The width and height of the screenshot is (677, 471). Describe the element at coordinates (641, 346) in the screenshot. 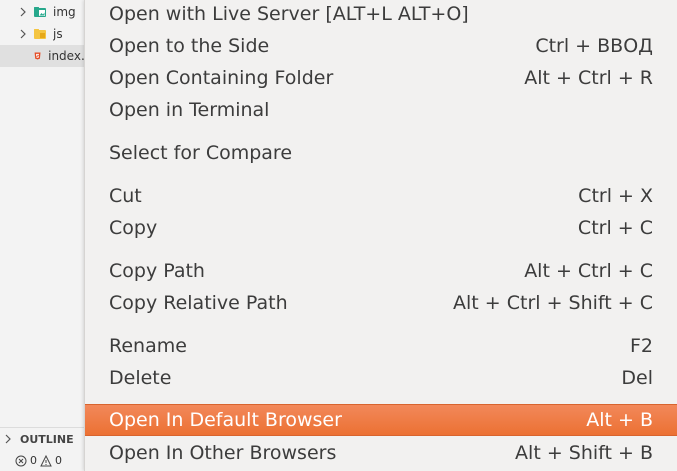

I see `menu-item-shortcut: F2` at that location.